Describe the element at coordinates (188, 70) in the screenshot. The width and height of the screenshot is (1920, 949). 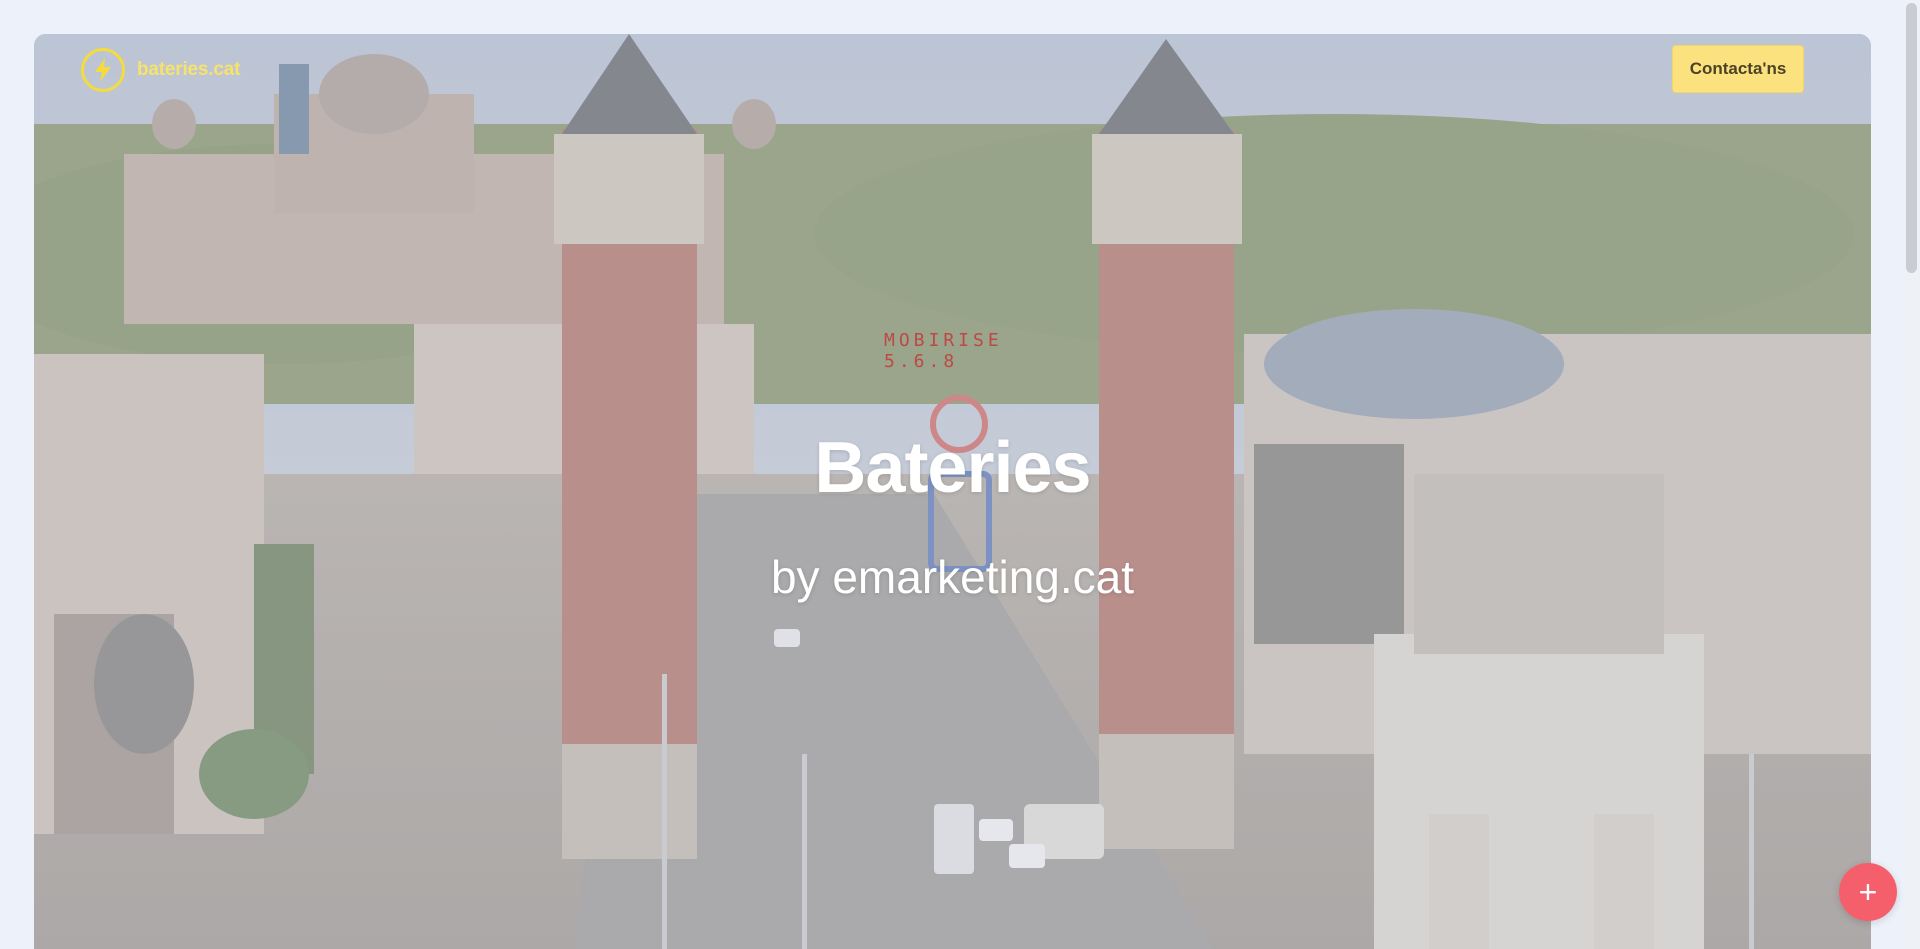
I see `brand-name: bateries.cat` at that location.